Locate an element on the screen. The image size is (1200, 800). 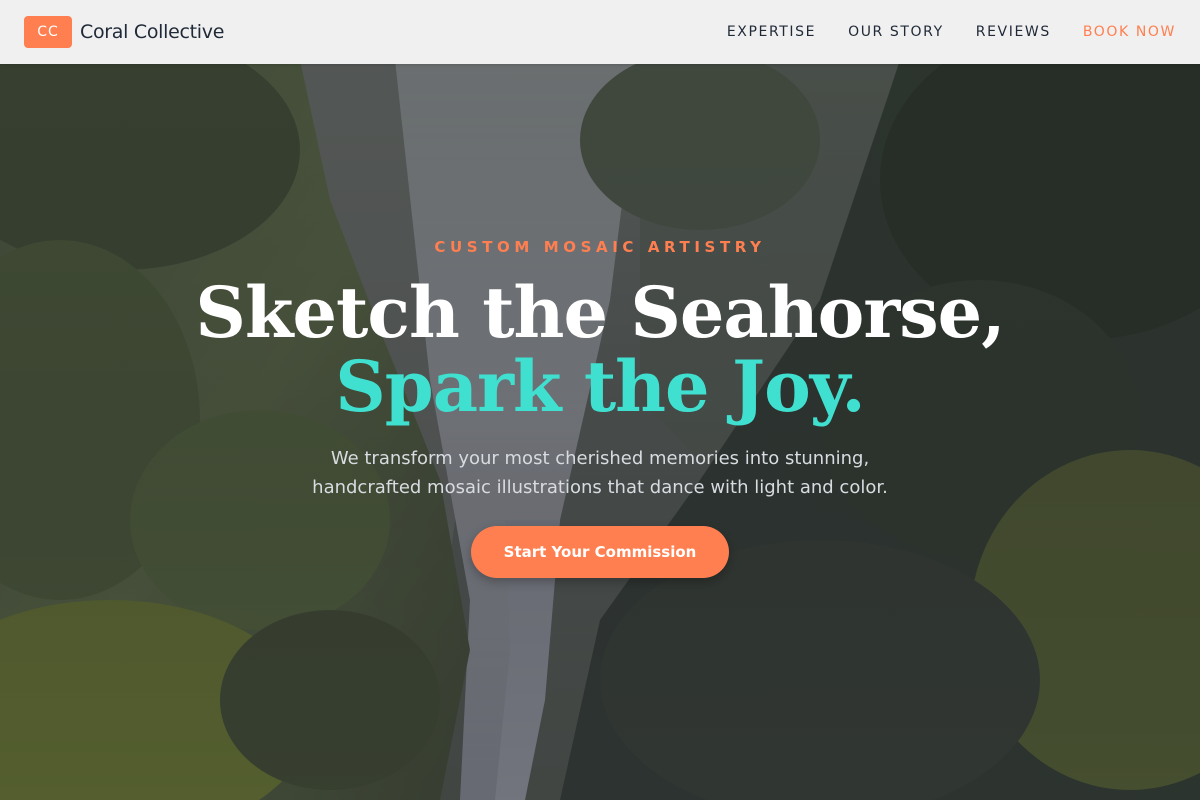
start-commission-button: Start Your Commission is located at coordinates (600, 552).